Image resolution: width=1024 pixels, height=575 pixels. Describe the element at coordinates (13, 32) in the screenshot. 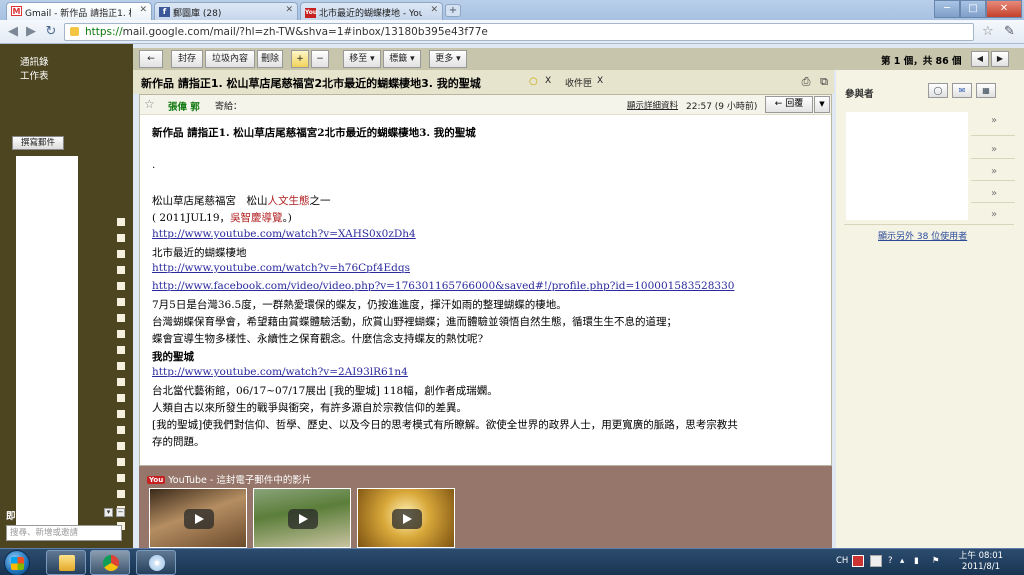

I see `back-arrow-icon: ◀` at that location.